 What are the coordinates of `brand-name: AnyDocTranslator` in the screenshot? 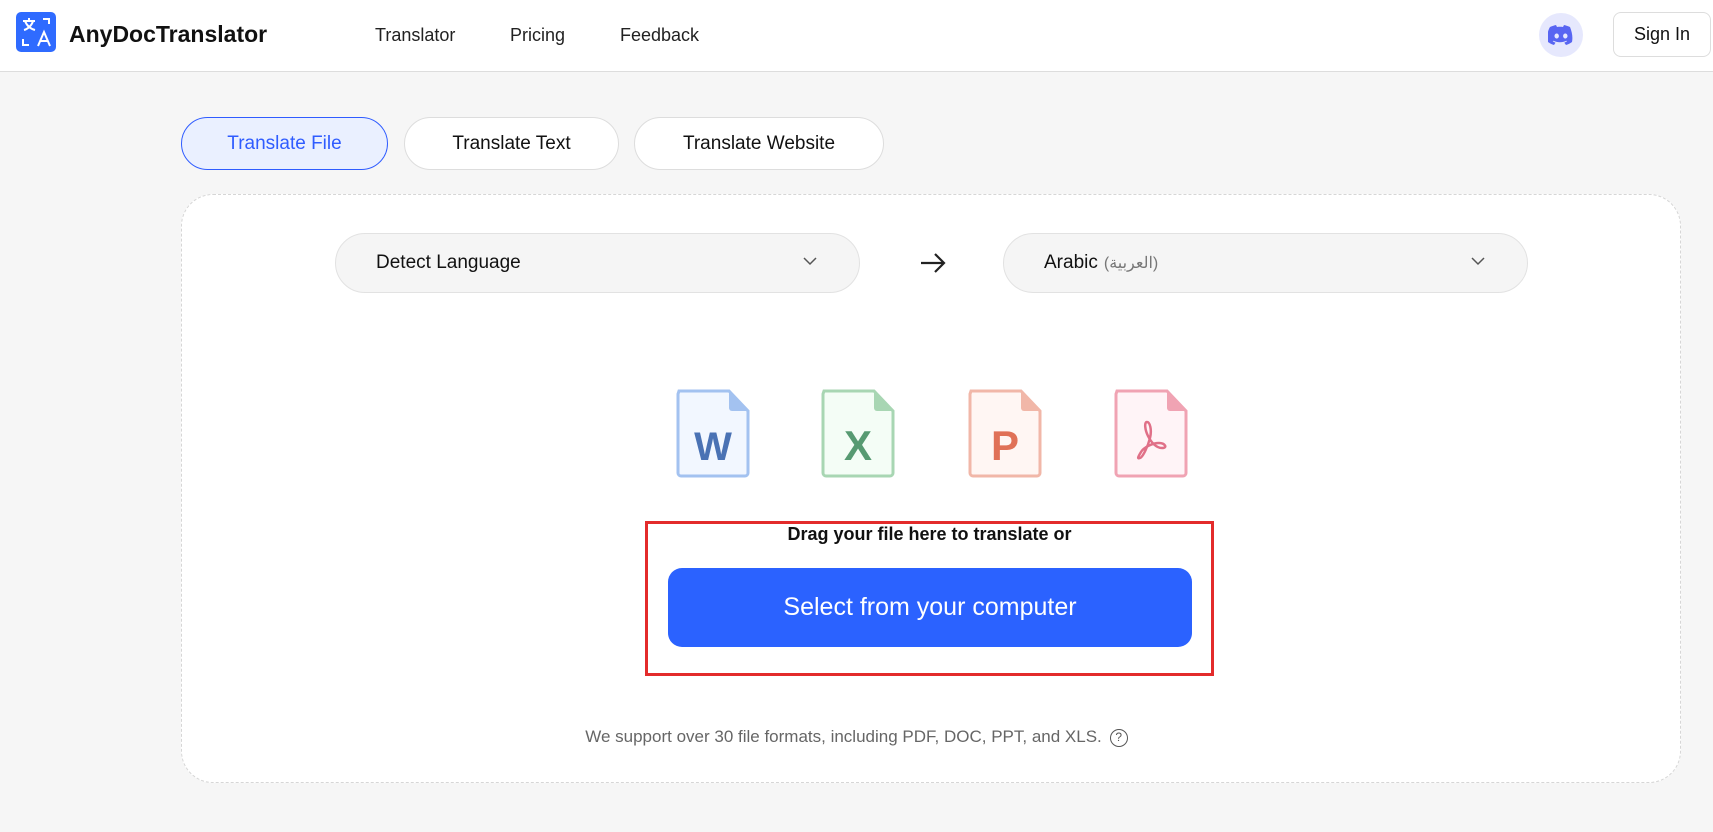 It's located at (168, 34).